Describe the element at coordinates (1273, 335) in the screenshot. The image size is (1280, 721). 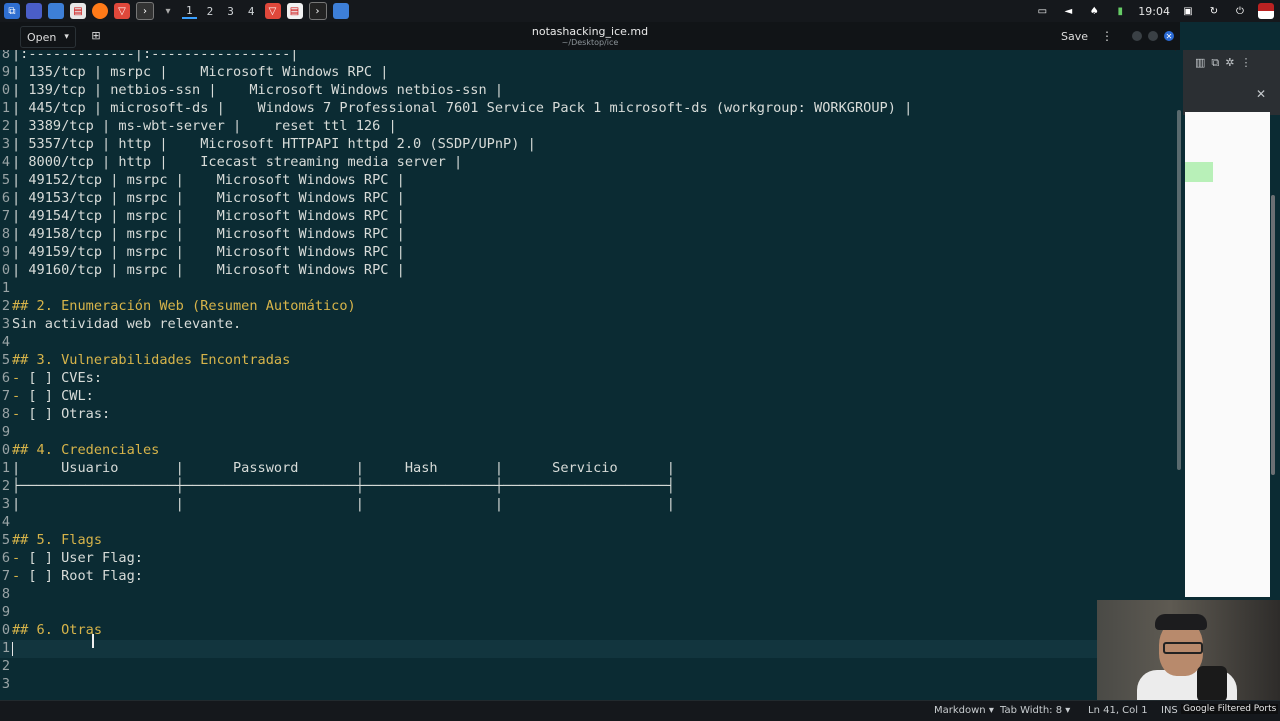
I see `side-window-scrollbar` at that location.